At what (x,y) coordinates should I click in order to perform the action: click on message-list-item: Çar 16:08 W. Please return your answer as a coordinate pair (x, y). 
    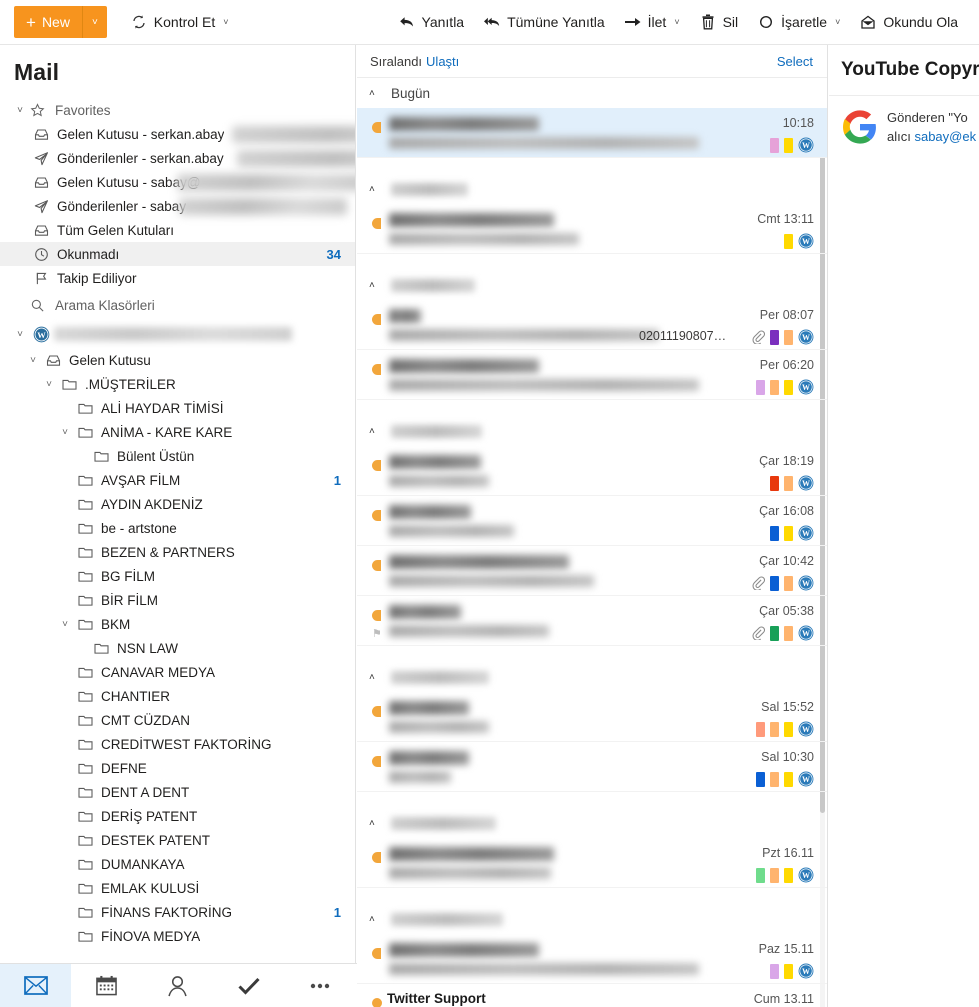
    Looking at the image, I should click on (592, 521).